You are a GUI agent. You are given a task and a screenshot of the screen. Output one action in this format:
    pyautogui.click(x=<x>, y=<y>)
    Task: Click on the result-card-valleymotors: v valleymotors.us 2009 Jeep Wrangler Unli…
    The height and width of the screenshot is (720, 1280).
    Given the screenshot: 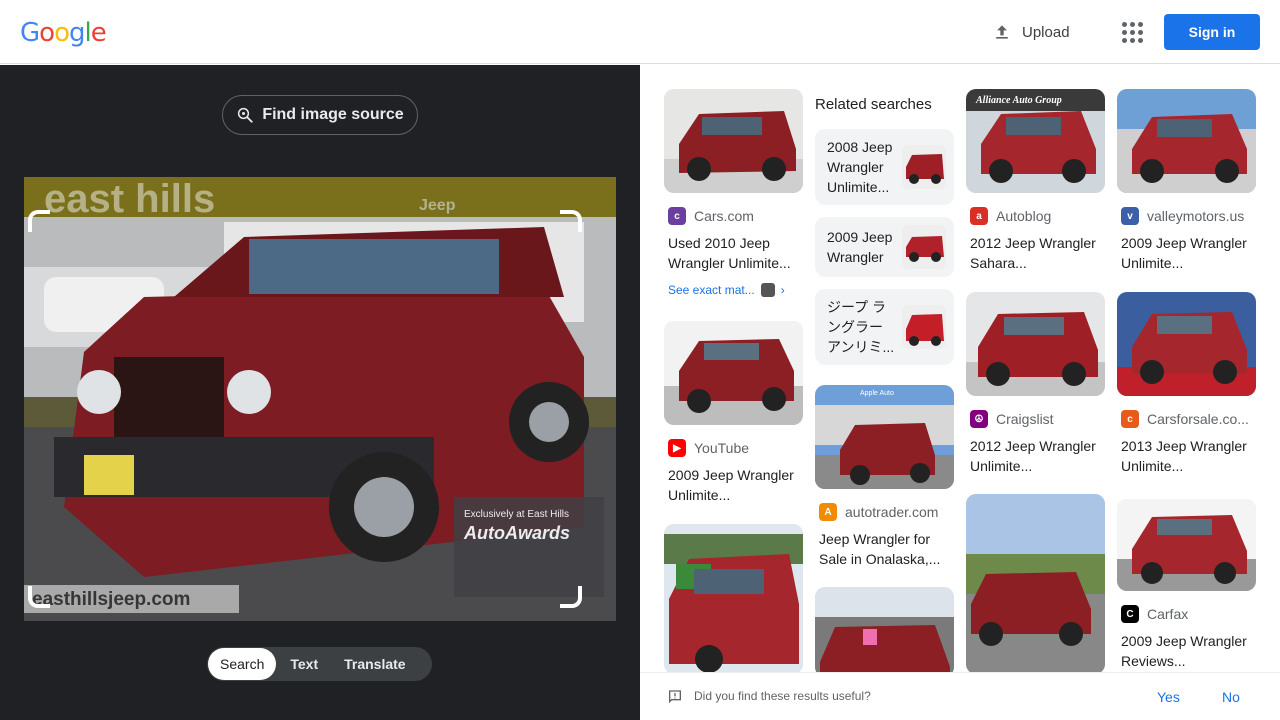 What is the action you would take?
    pyautogui.click(x=1186, y=181)
    